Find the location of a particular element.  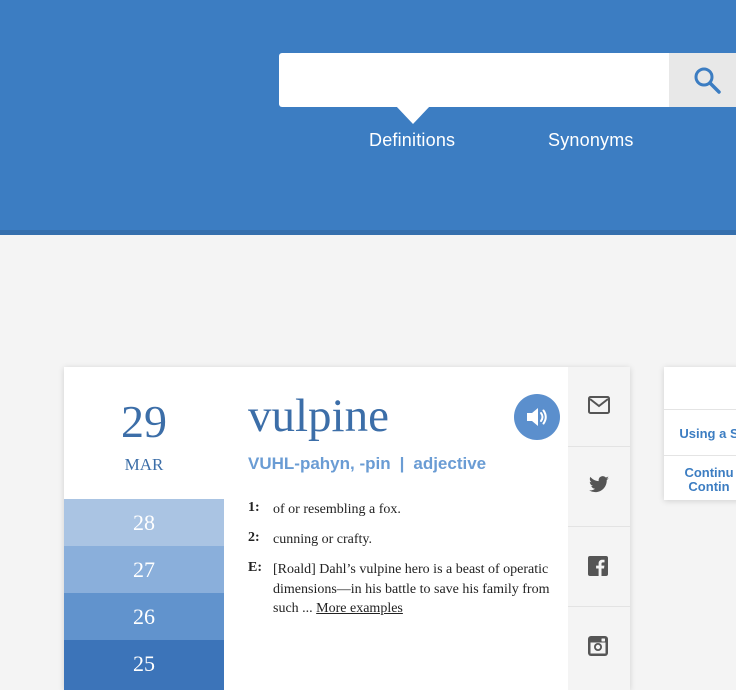

active-tab-indicator is located at coordinates (413, 115).